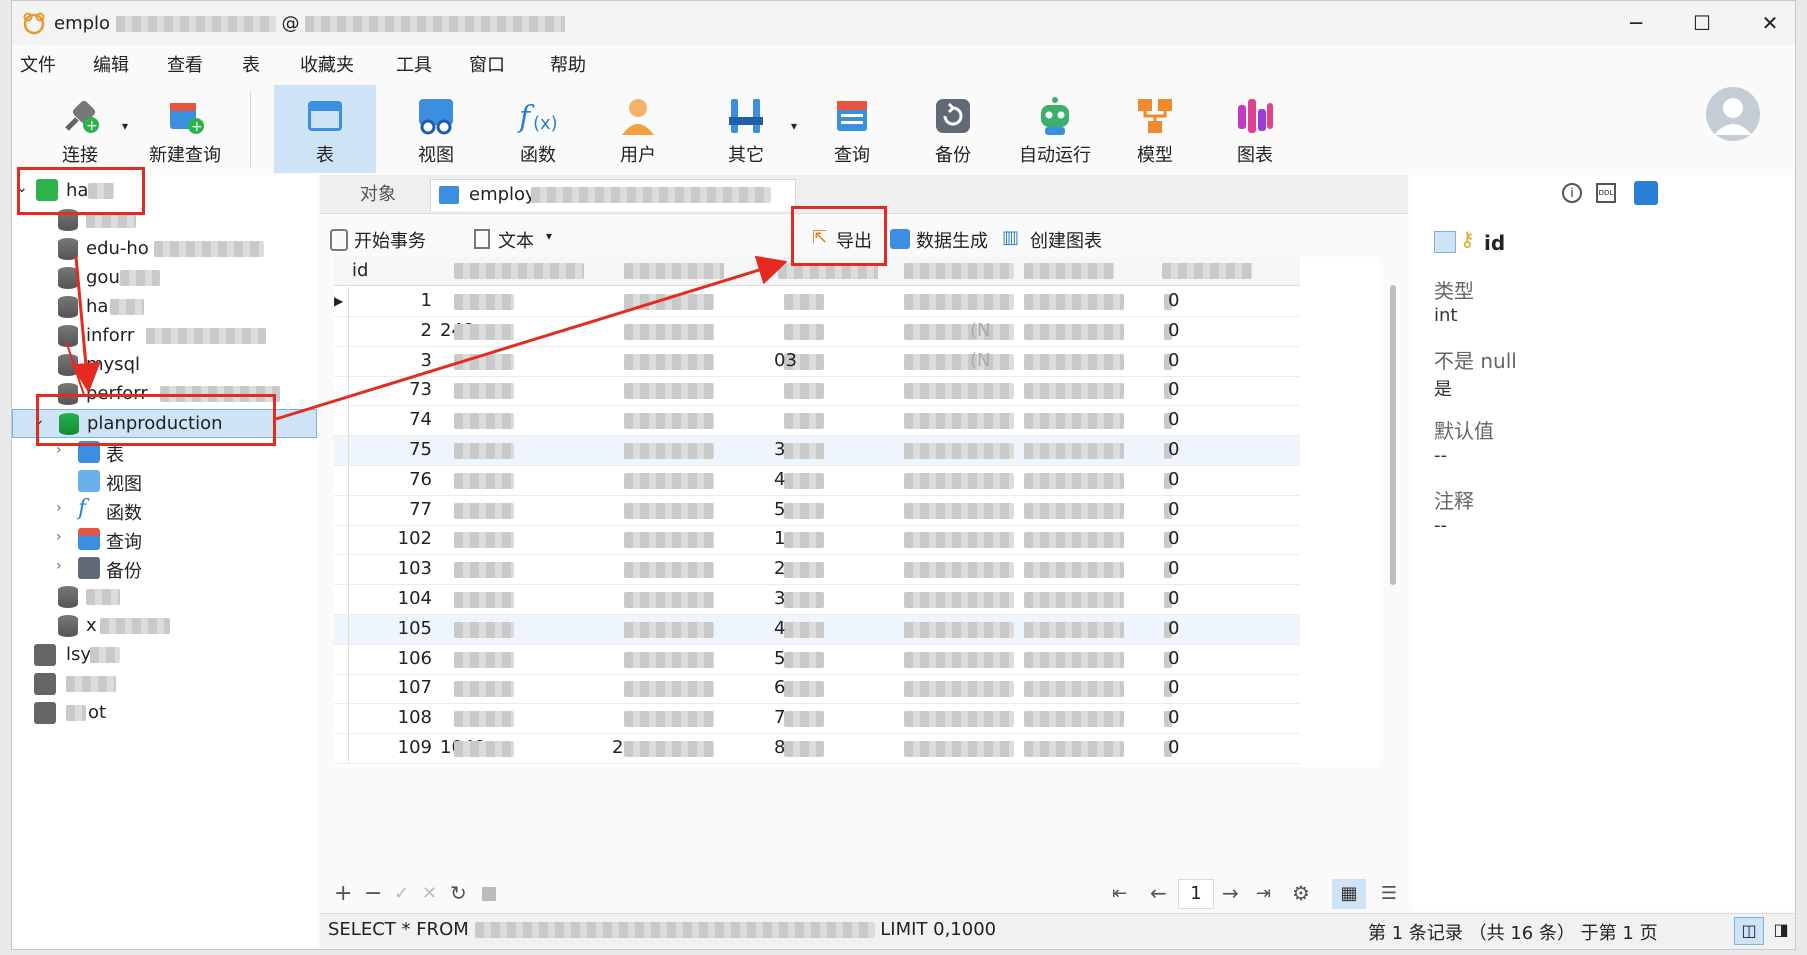 Image resolution: width=1807 pixels, height=955 pixels. Describe the element at coordinates (531, 338) in the screenshot. I see `arrow-to-export` at that location.